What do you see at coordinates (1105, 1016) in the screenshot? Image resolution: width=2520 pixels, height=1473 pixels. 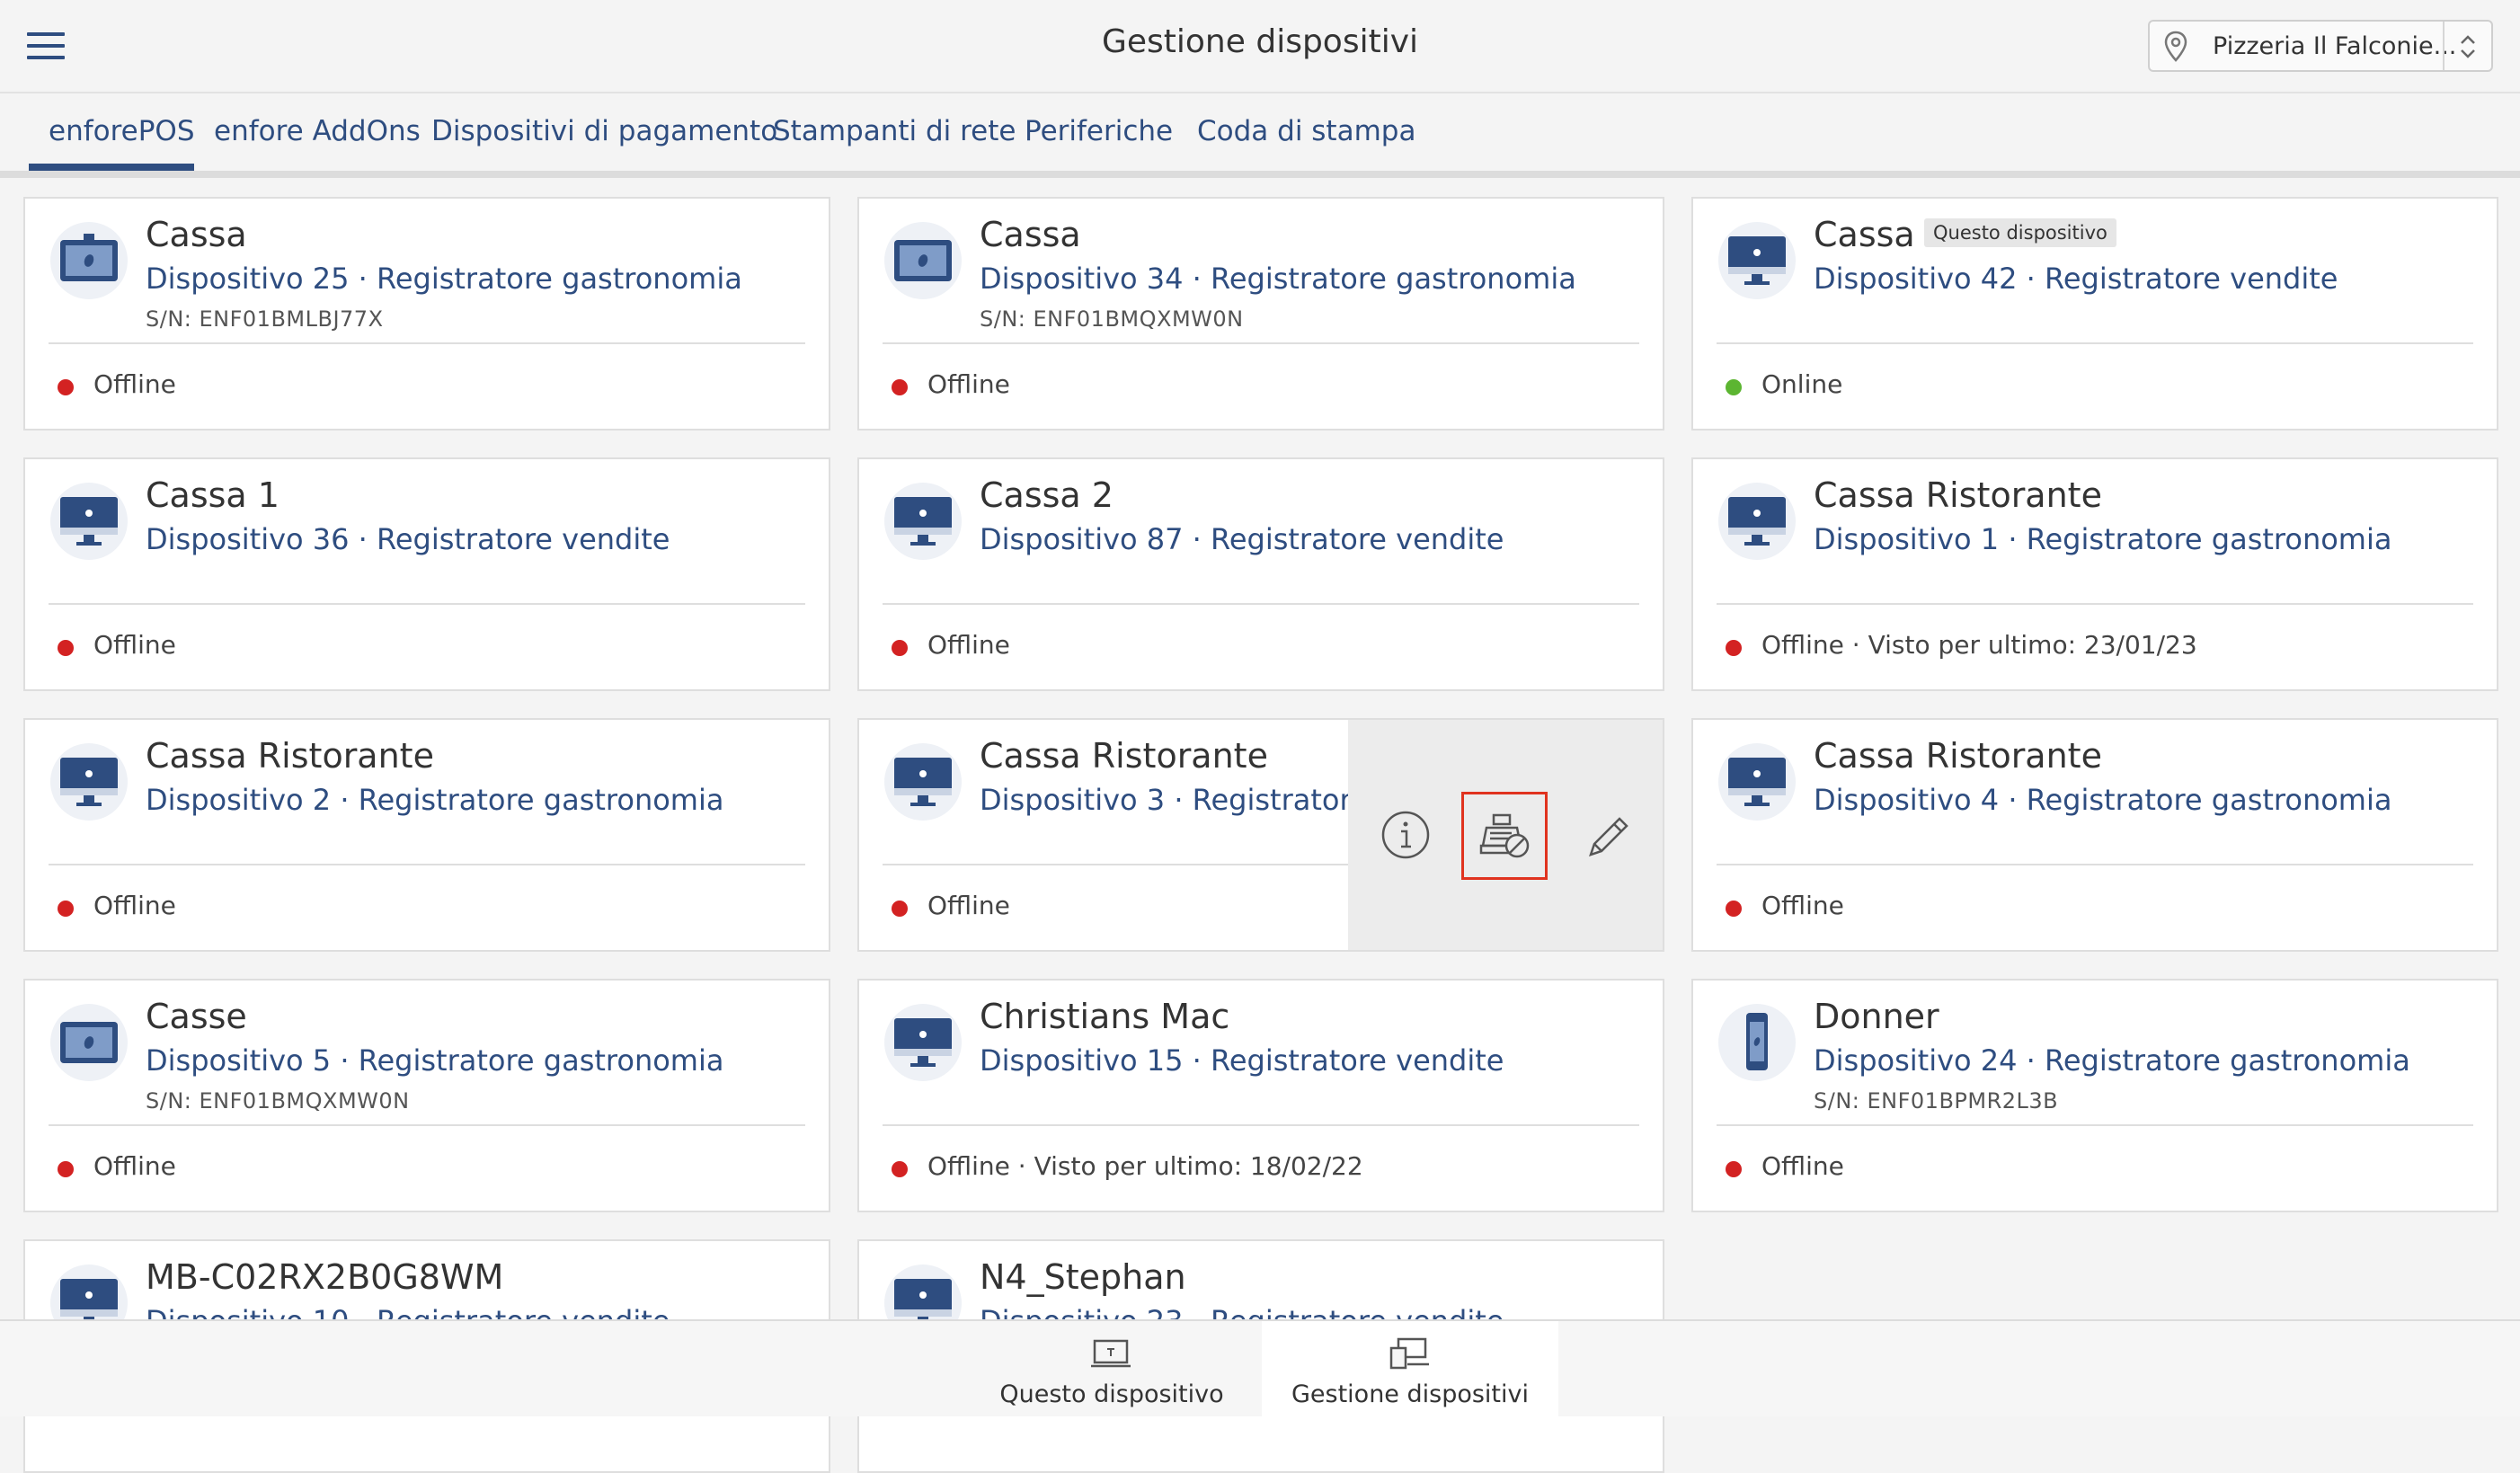 I see `device-name: Christians Mac` at bounding box center [1105, 1016].